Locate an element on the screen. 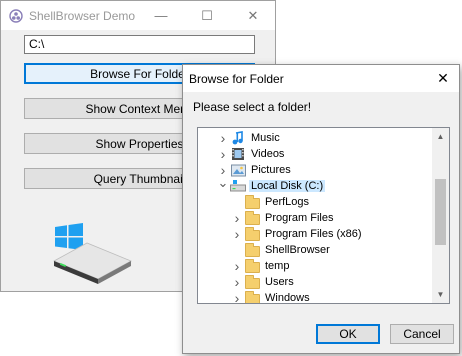  tree-item-label: Program Files is located at coordinates (299, 218).